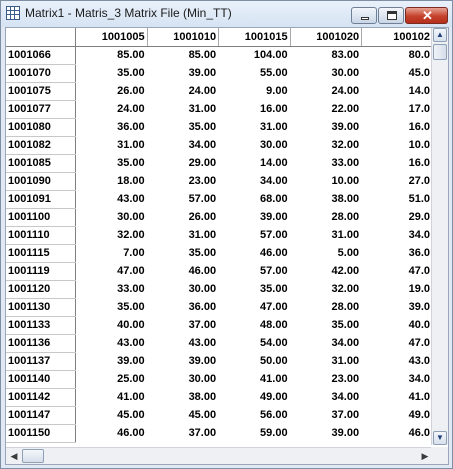  What do you see at coordinates (254, 199) in the screenshot?
I see `matrix-cell: 68.00` at bounding box center [254, 199].